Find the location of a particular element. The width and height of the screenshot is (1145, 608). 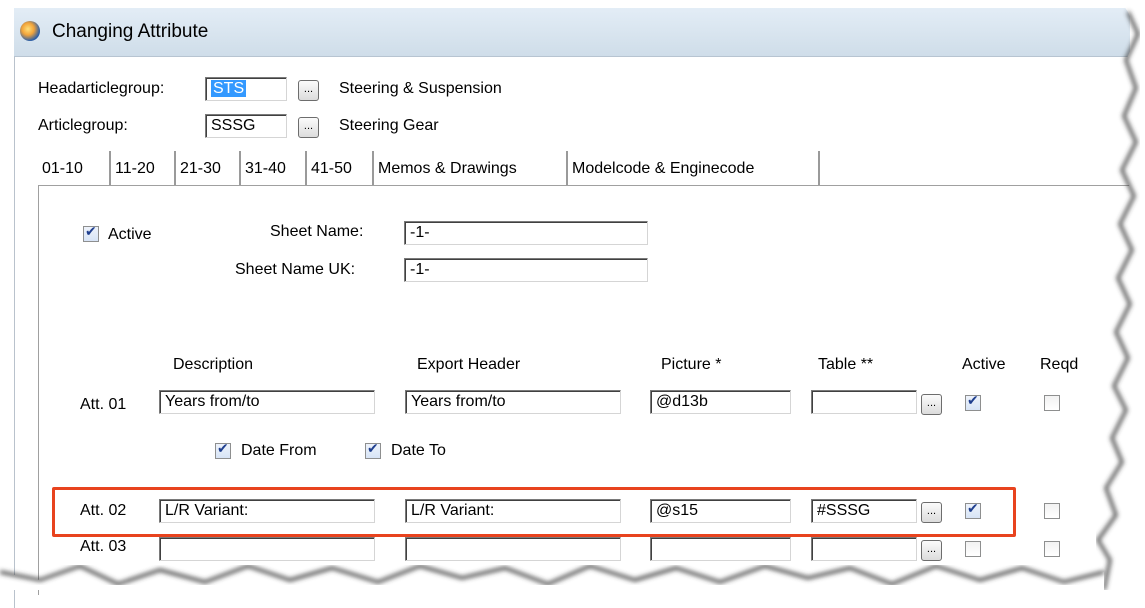

headarticlegroup-value: STS is located at coordinates (229, 88).